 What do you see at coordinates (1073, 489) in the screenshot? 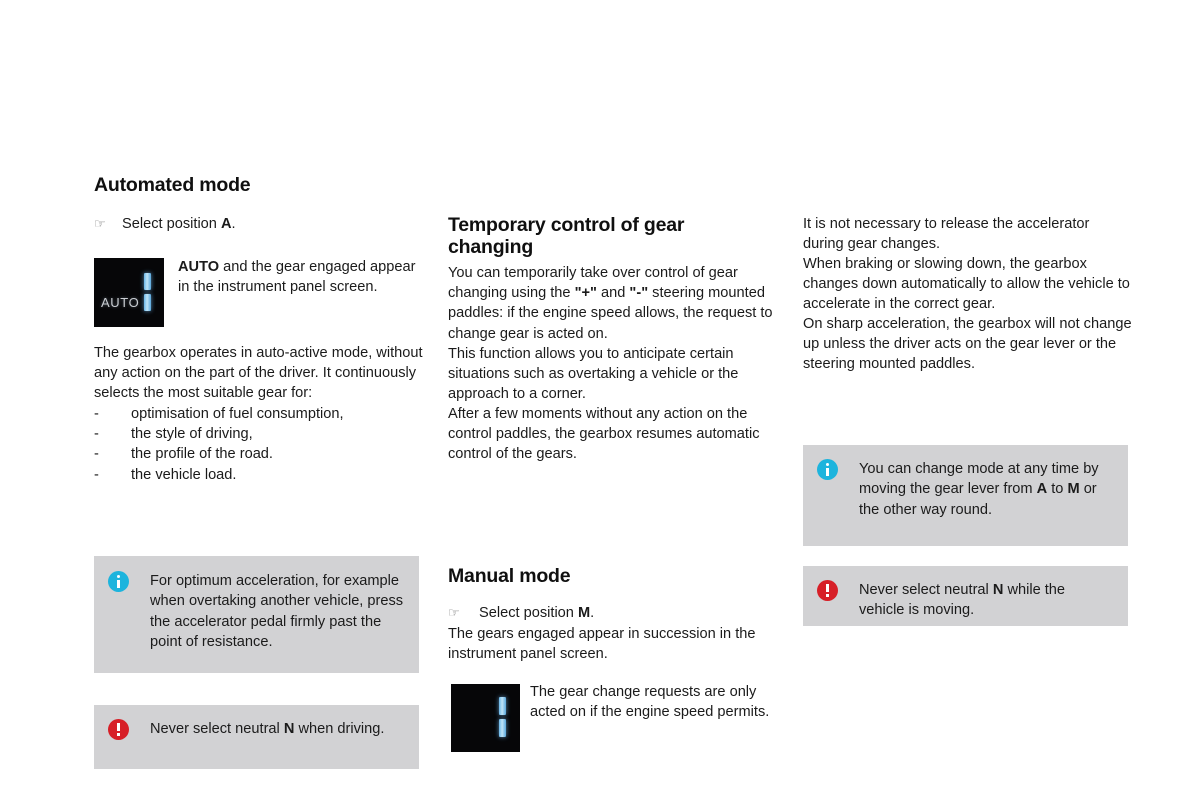
I see `mode-m-value: M` at bounding box center [1073, 489].